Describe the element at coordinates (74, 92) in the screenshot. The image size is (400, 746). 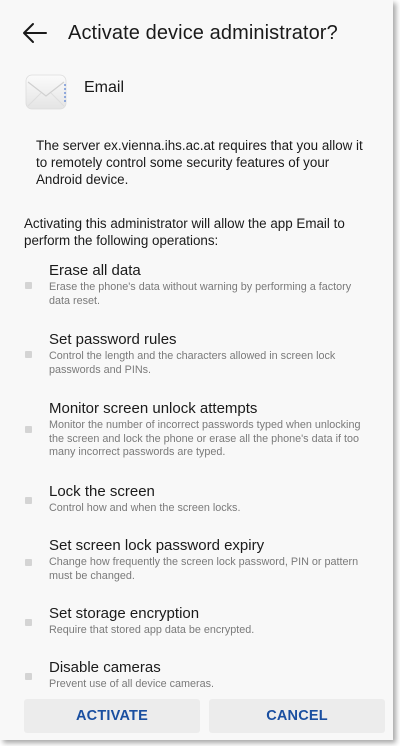
I see `app-info: Email` at that location.